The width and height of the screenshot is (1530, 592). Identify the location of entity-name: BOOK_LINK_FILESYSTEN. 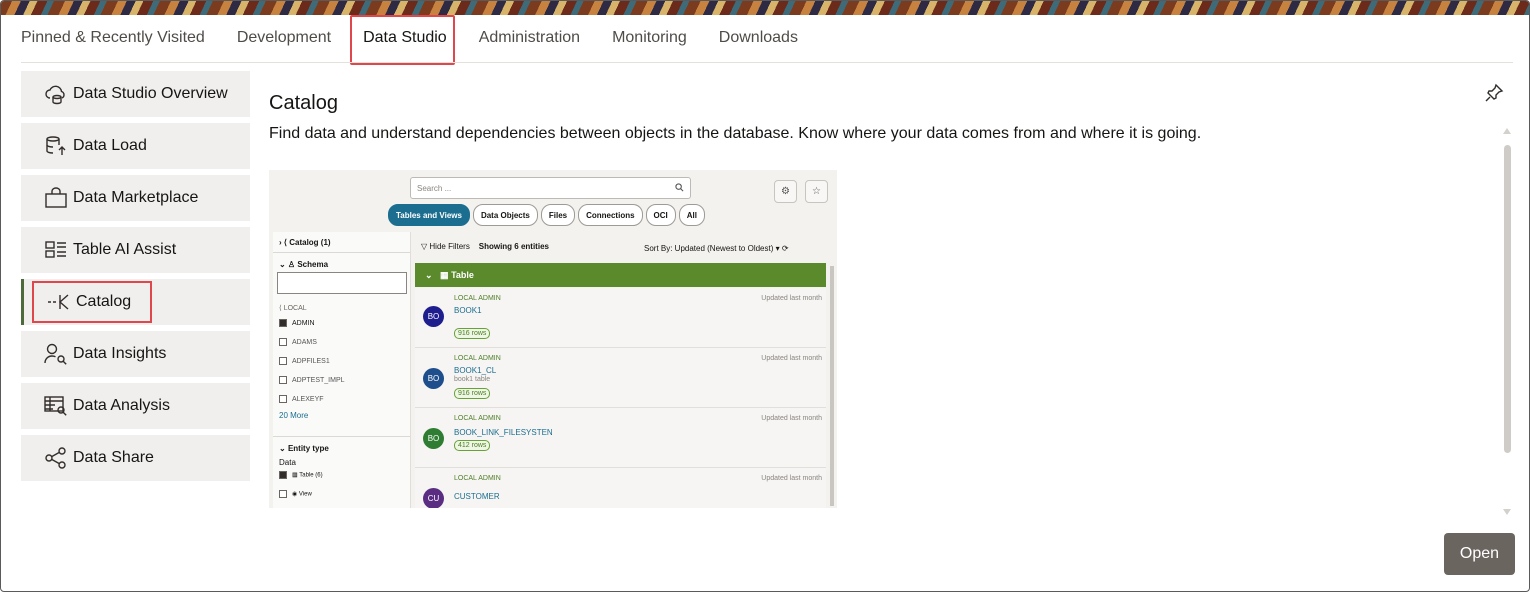
(503, 432).